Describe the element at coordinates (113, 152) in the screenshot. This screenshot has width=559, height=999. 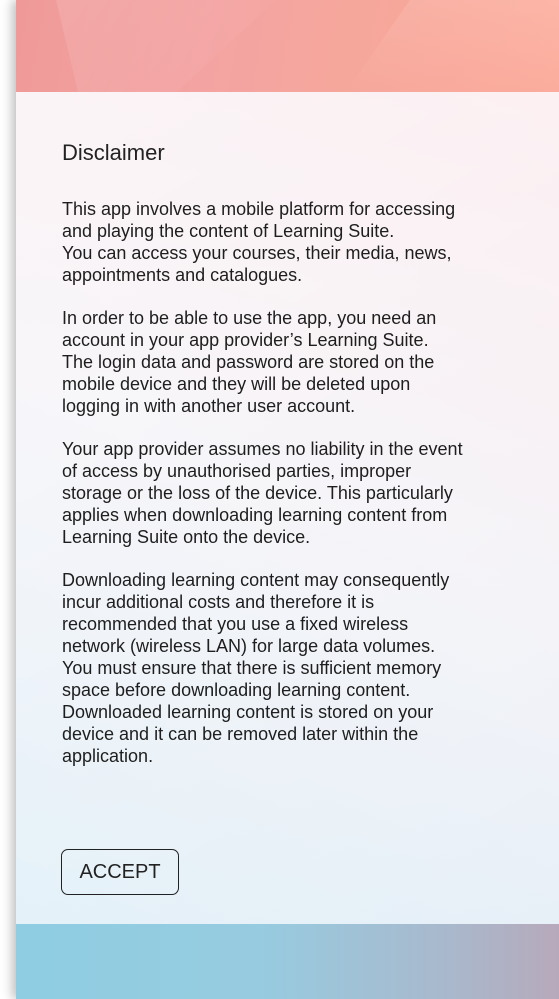
I see `page-title: Disclaimer` at that location.